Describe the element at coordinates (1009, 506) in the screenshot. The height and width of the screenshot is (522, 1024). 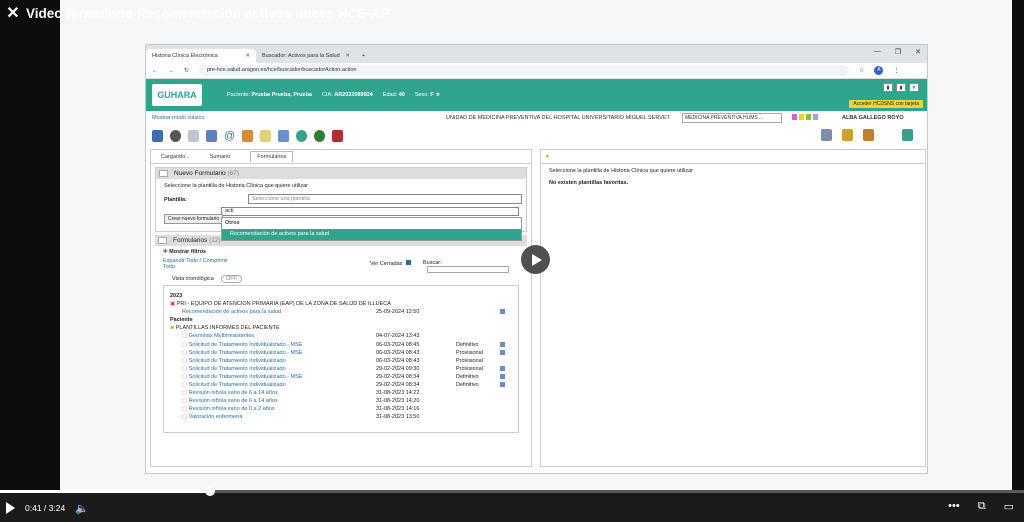
I see `fullscreen-icon: ▭` at that location.